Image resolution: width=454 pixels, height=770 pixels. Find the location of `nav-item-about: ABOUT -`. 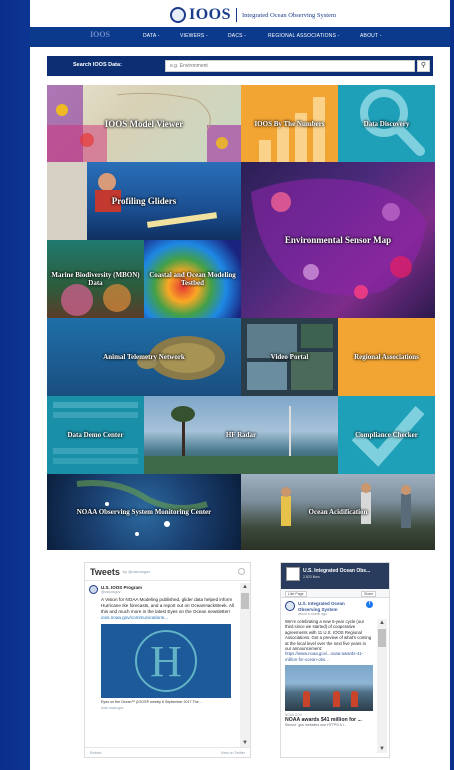

nav-item-about: ABOUT - is located at coordinates (371, 36).